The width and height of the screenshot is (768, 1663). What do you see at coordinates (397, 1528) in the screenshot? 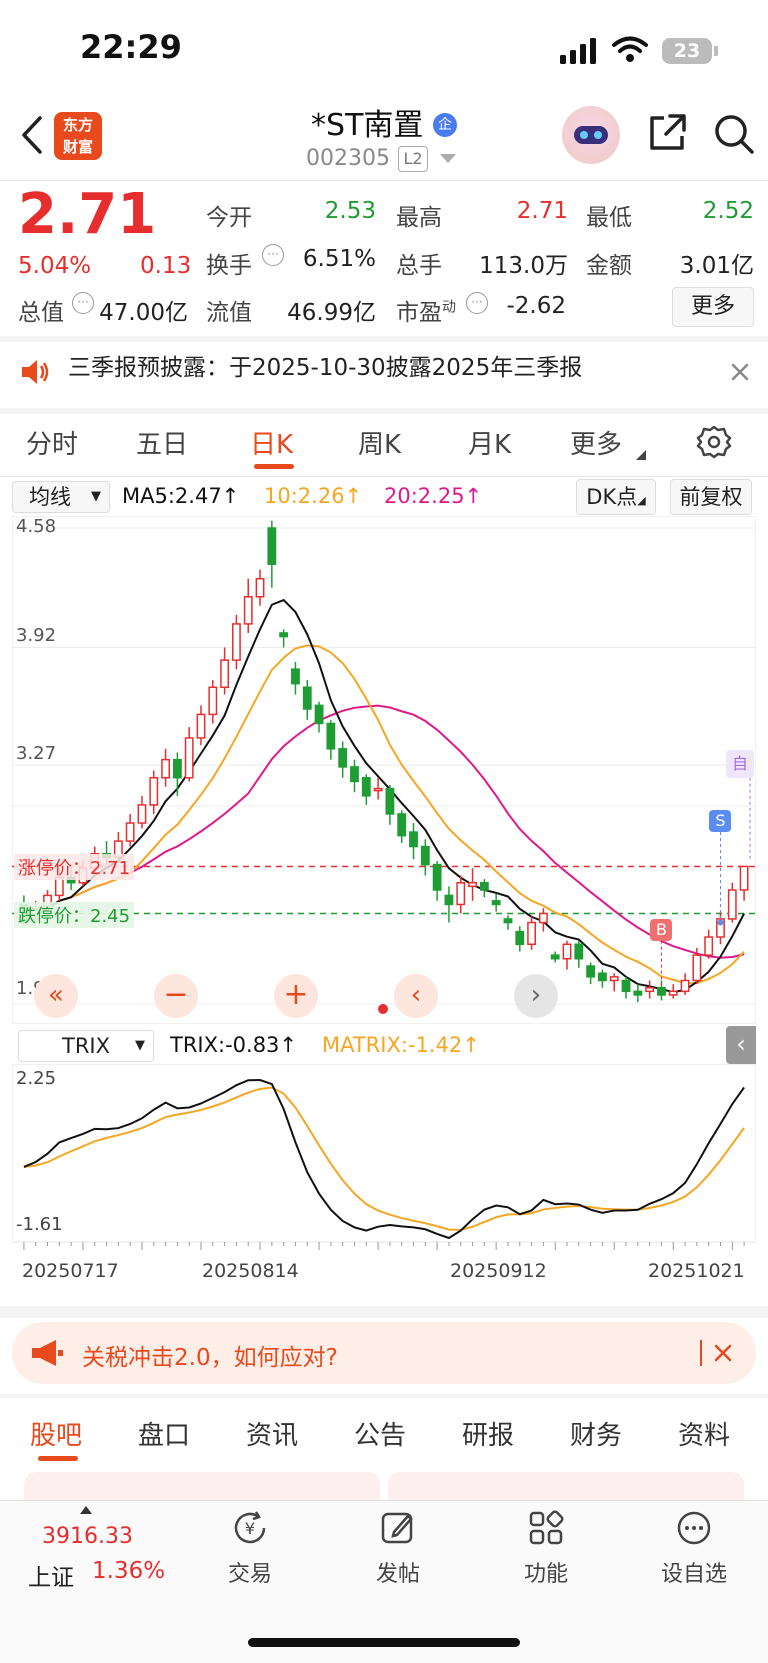
I see `edit-icon` at bounding box center [397, 1528].